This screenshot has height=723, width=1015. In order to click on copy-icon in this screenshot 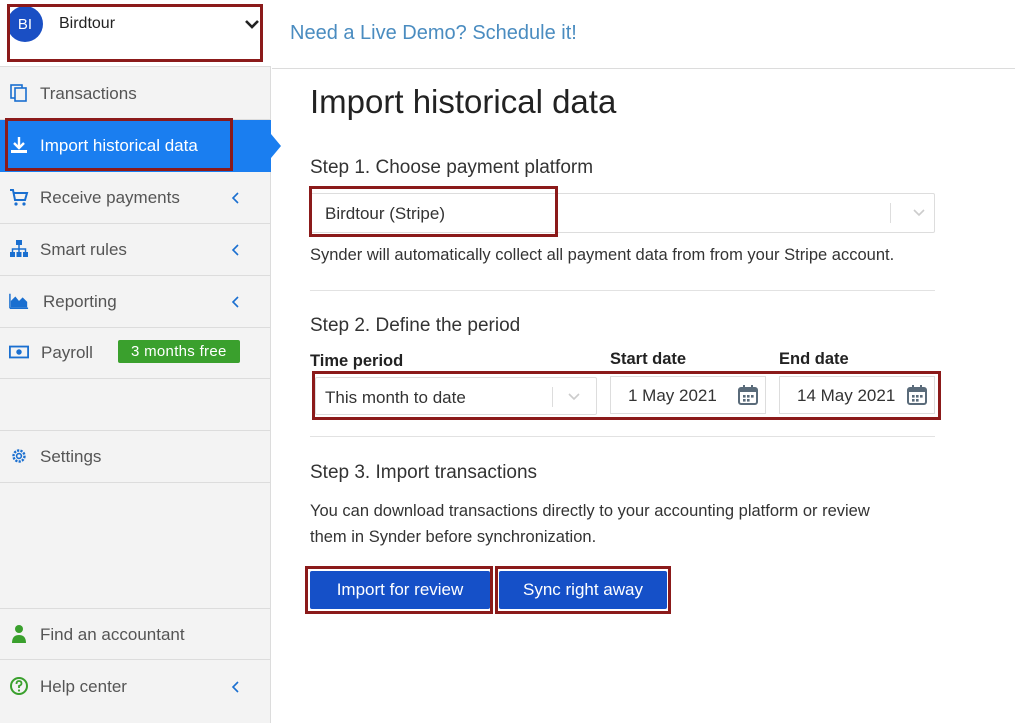, I will do `click(18, 93)`.